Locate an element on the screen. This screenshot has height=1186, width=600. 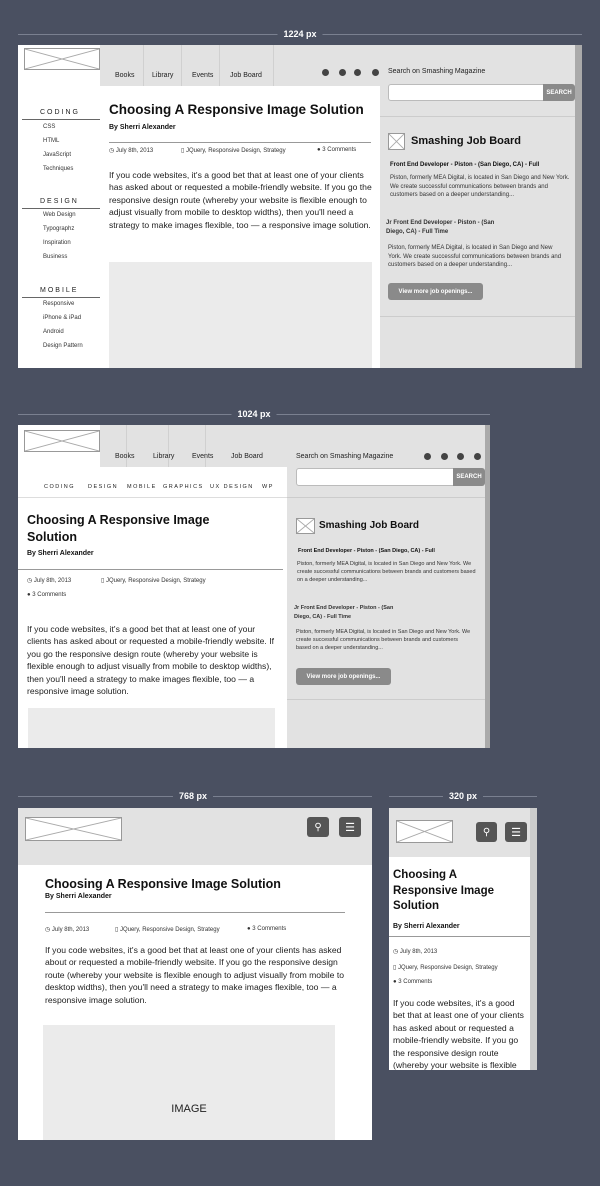
breakpoint-label: 1024 px is located at coordinates (254, 414).